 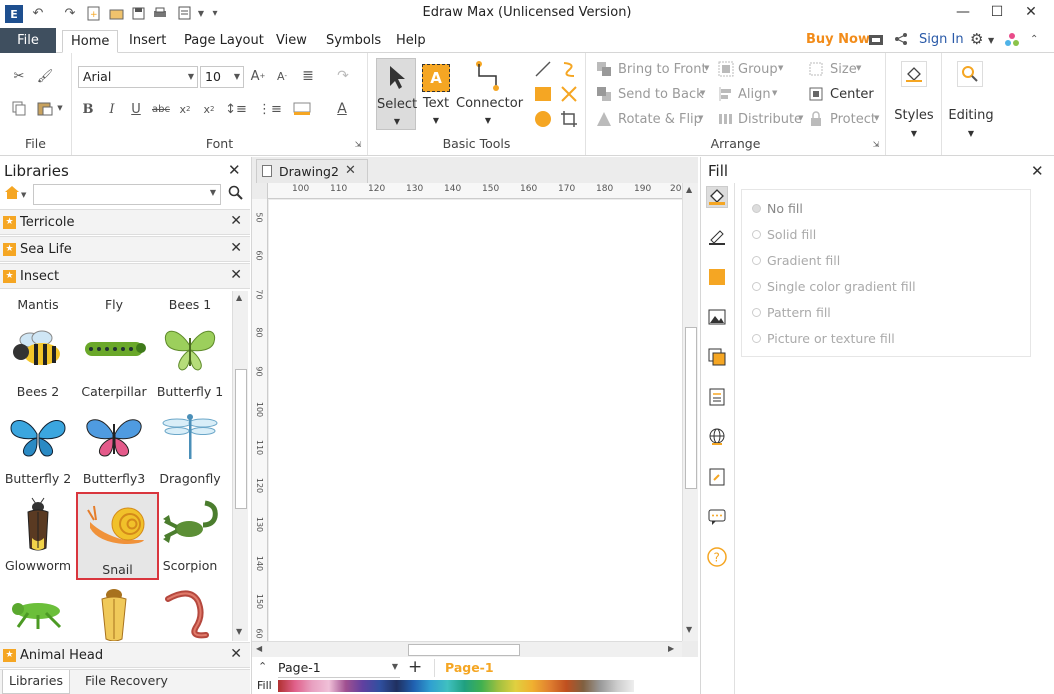 I want to click on fill-bucket-icon, so click(x=717, y=197).